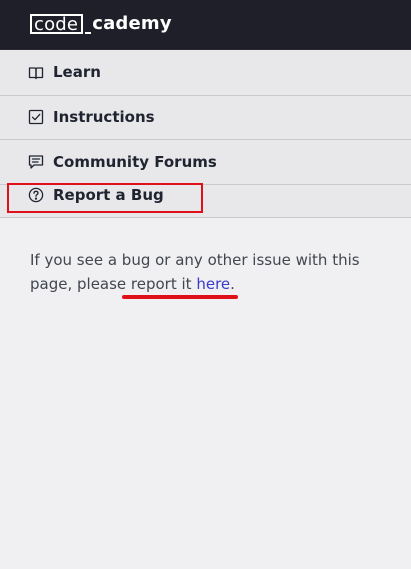 The width and height of the screenshot is (411, 569). What do you see at coordinates (205, 201) in the screenshot?
I see `menu-item-report-bug: Report a Bug` at bounding box center [205, 201].